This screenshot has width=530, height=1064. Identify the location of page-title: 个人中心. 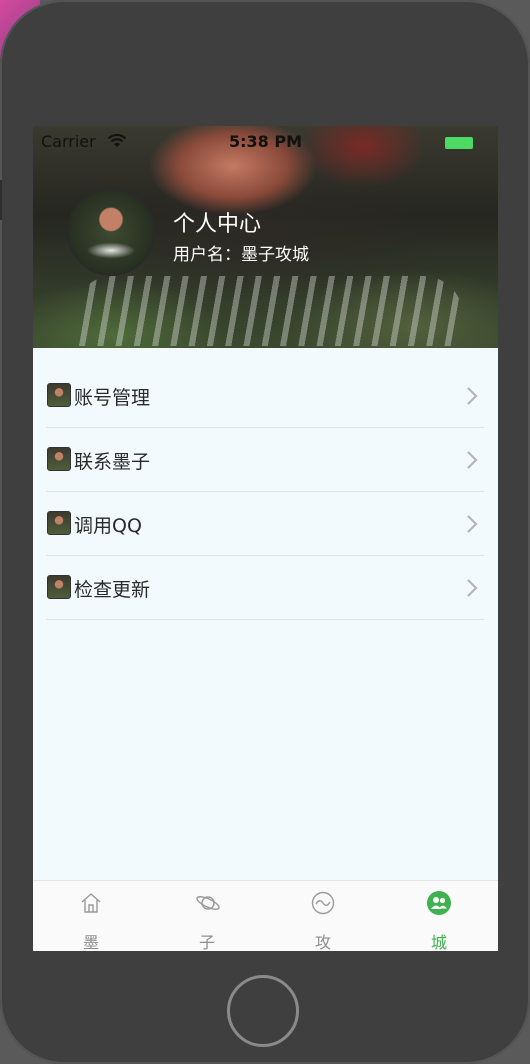
(217, 224).